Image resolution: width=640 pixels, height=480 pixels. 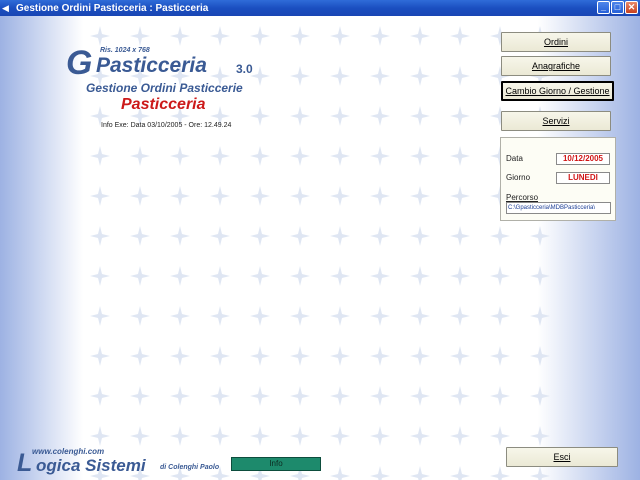 What do you see at coordinates (164, 88) in the screenshot?
I see `app-subtitle: Gestione Ordini Pasticcerie` at bounding box center [164, 88].